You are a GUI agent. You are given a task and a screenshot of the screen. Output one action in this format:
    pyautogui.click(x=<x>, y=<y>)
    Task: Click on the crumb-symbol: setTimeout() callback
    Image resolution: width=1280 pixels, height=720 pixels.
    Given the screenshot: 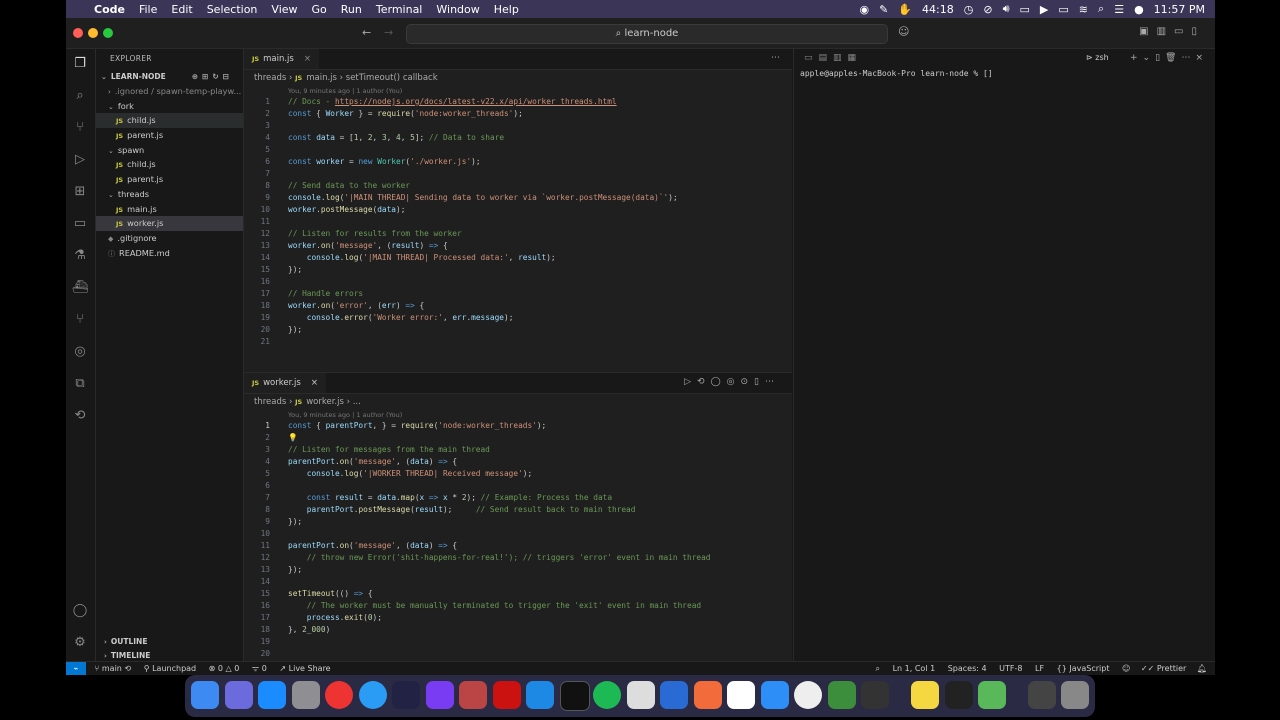 What is the action you would take?
    pyautogui.click(x=392, y=78)
    